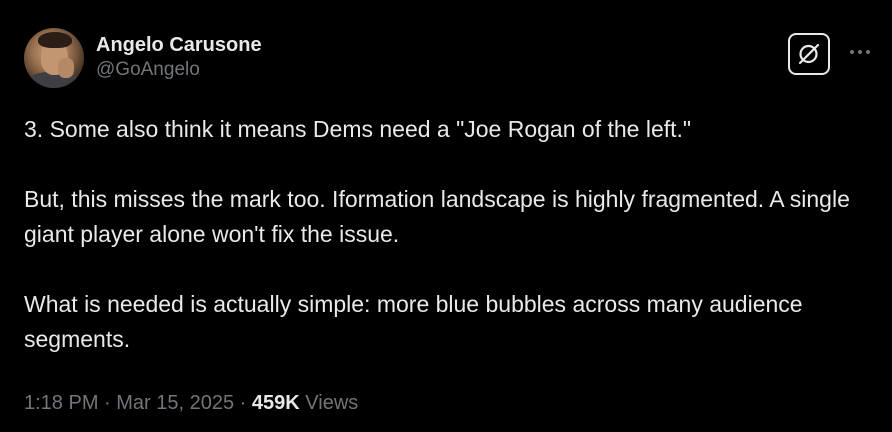 This screenshot has width=892, height=432. What do you see at coordinates (54, 58) in the screenshot?
I see `avatar` at bounding box center [54, 58].